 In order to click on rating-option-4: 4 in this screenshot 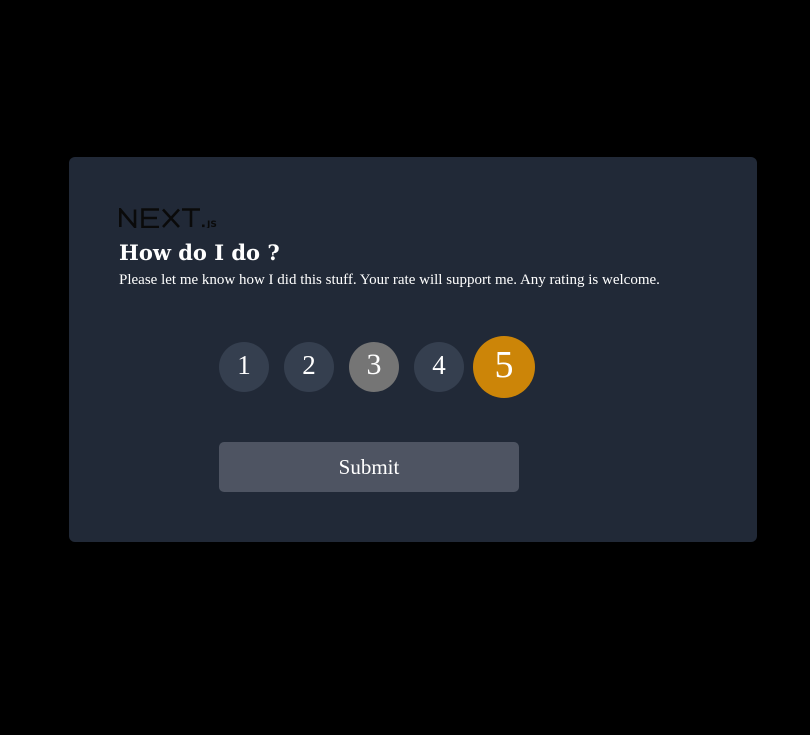, I will do `click(439, 367)`.